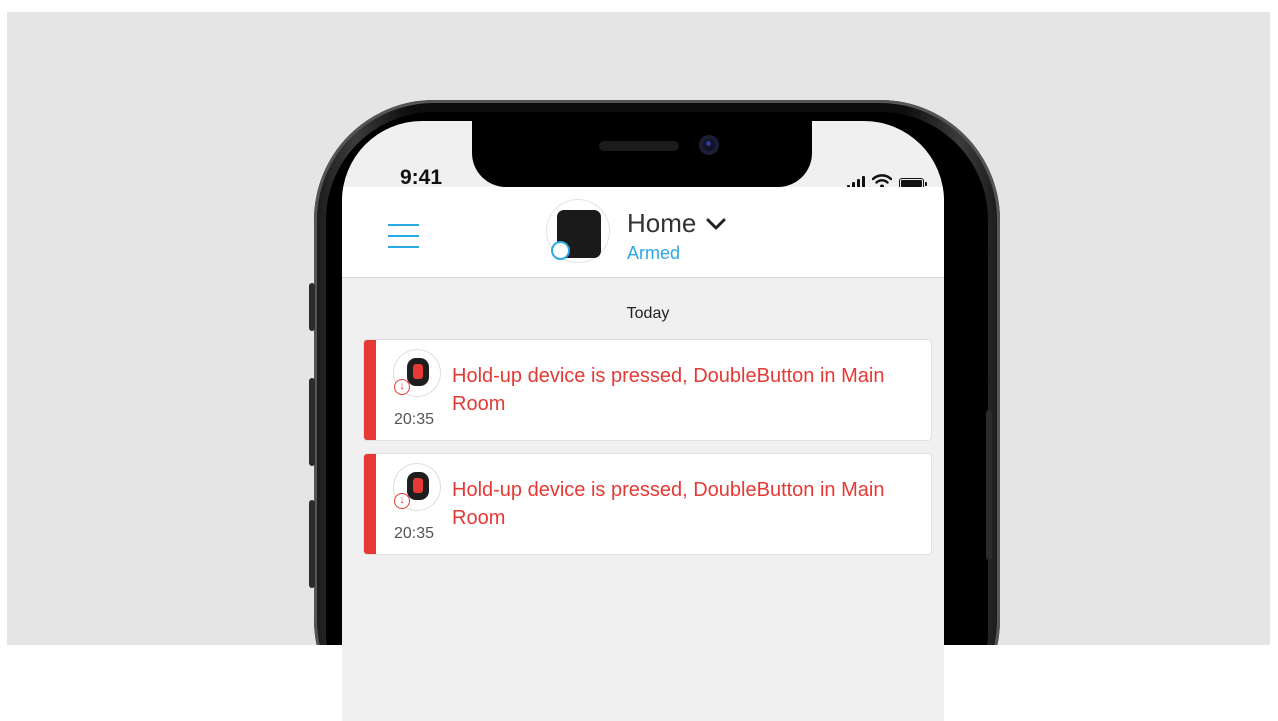 The image size is (1278, 721). I want to click on hamburger-menu-icon, so click(403, 236).